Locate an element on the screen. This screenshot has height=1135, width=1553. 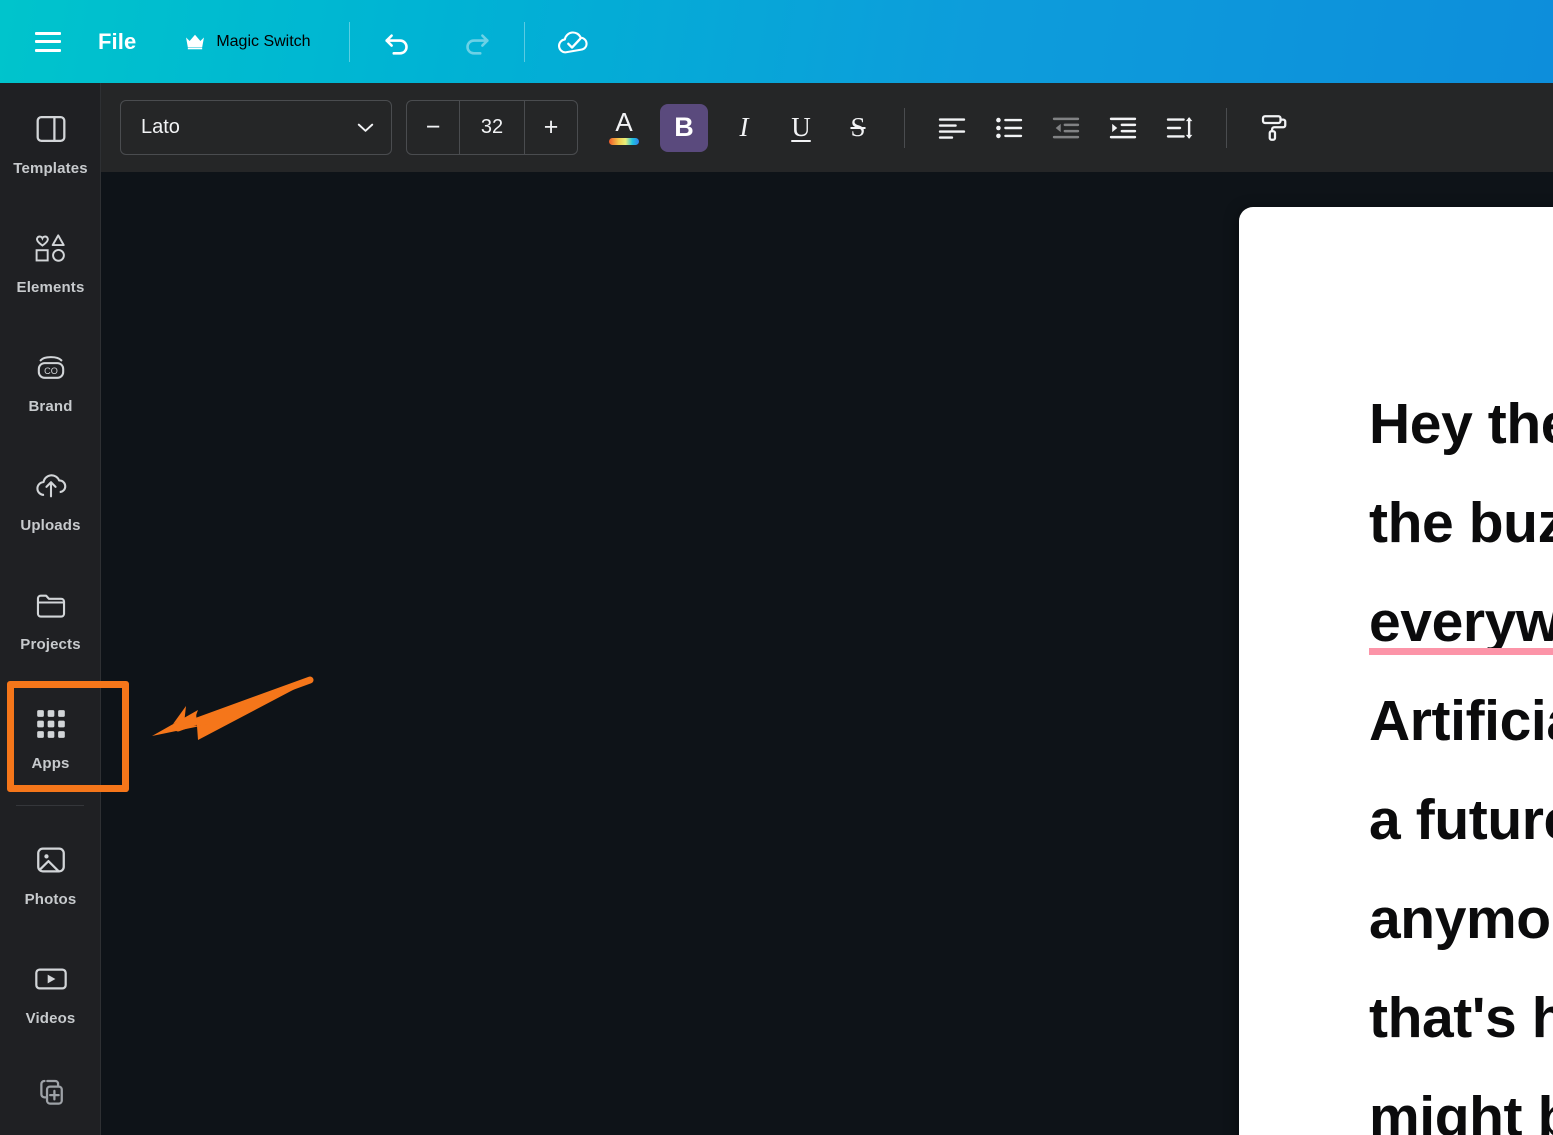
redo-button is located at coordinates (476, 42).